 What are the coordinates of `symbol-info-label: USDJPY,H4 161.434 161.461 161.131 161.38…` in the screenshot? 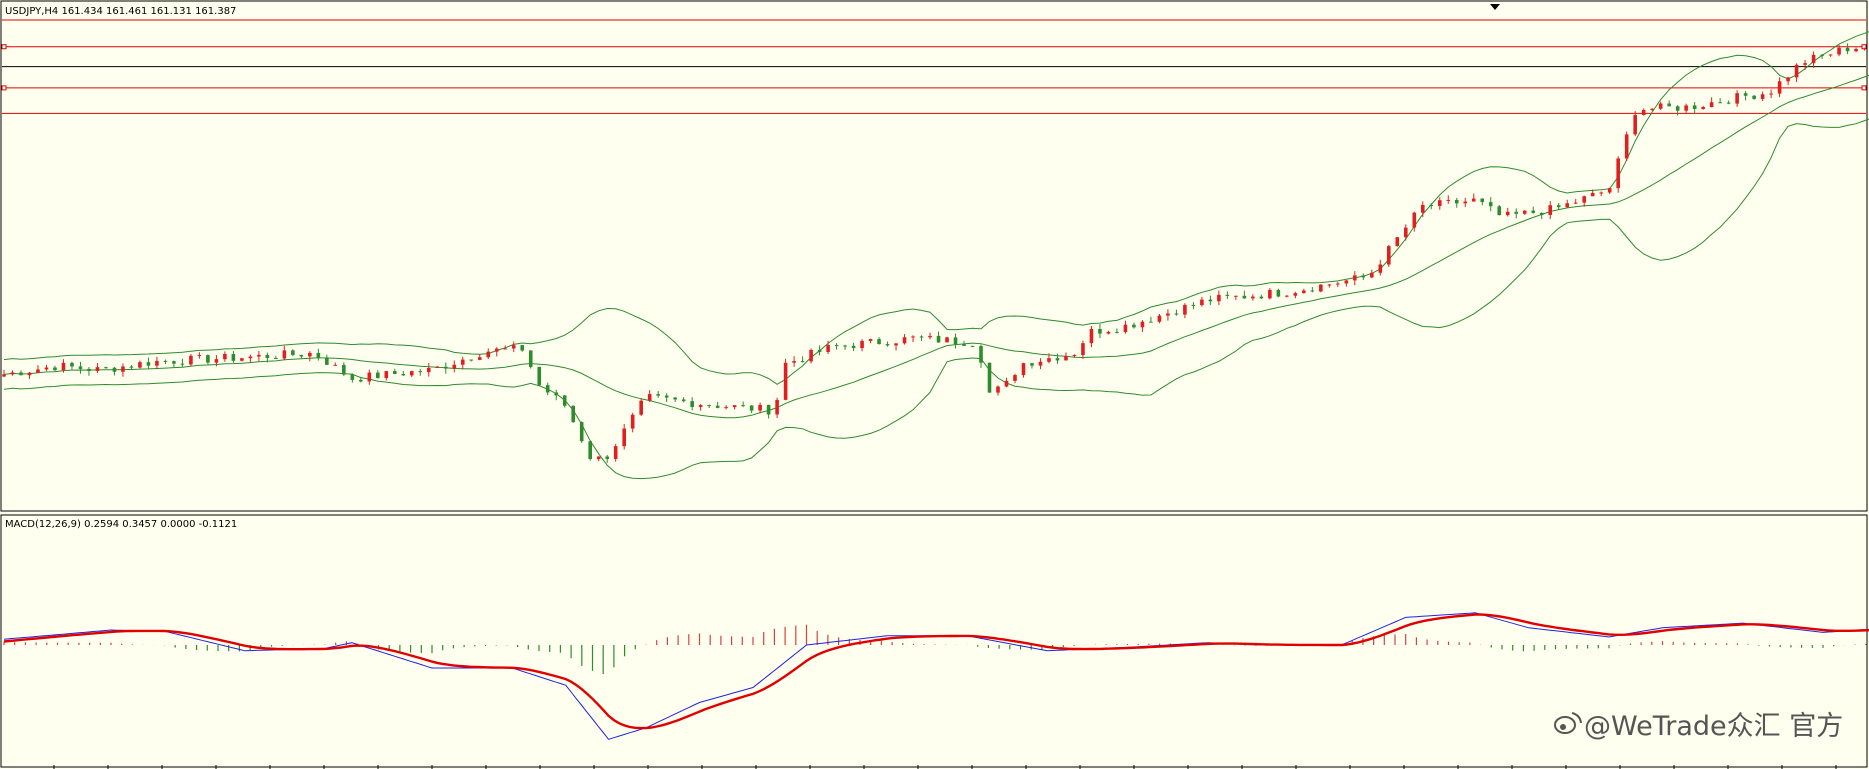 It's located at (120, 11).